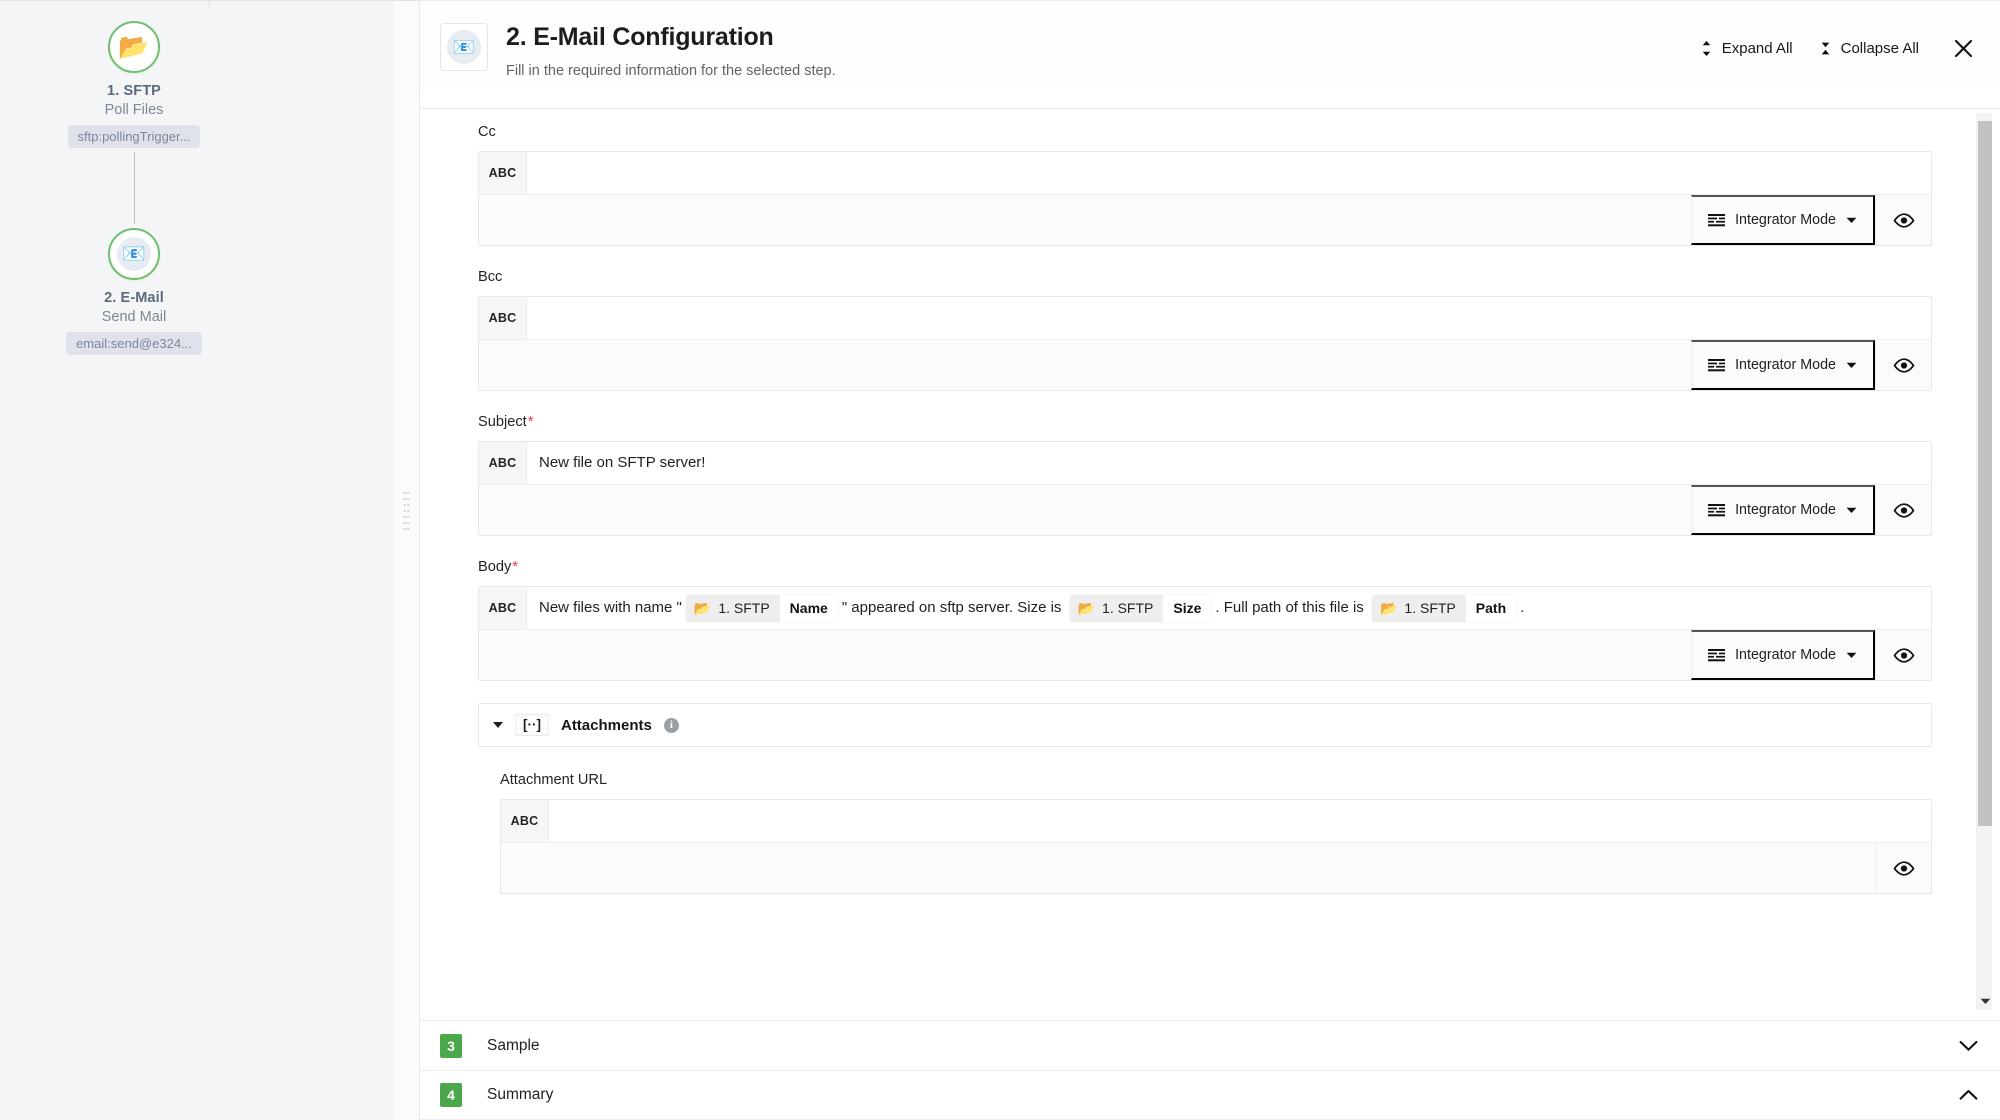 The image size is (2000, 1120). I want to click on field-bcc-footer: Integrator Mode, so click(1205, 364).